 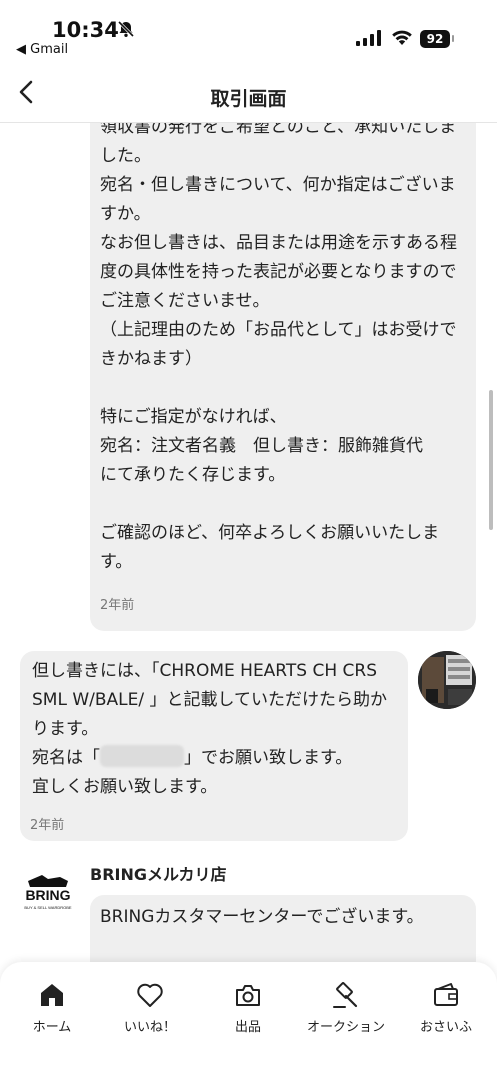 What do you see at coordinates (126, 29) in the screenshot?
I see `bell-muted-icon` at bounding box center [126, 29].